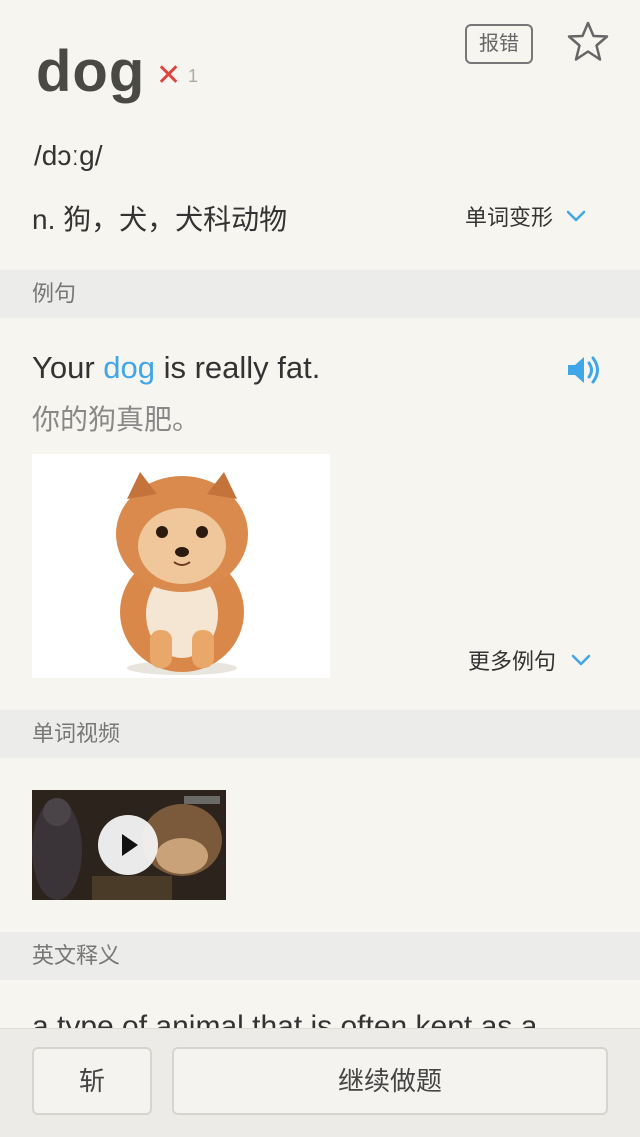  I want to click on example-en-before: Your, so click(68, 367).